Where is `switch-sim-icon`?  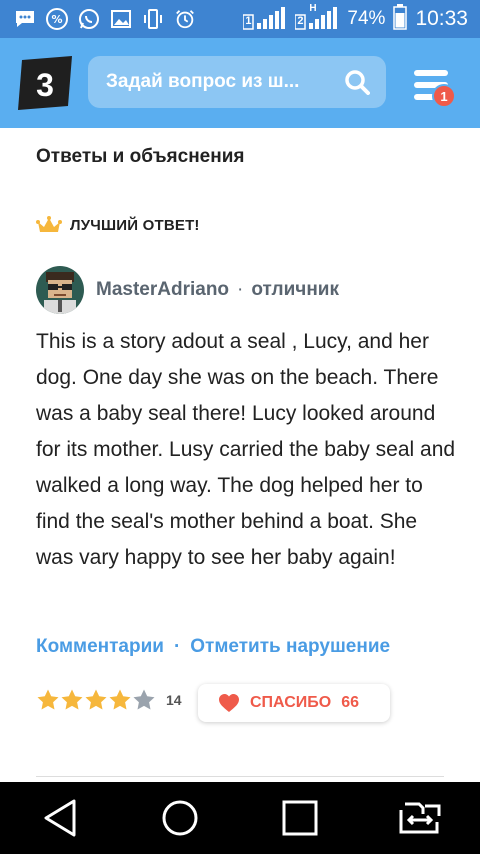
switch-sim-icon is located at coordinates (420, 818).